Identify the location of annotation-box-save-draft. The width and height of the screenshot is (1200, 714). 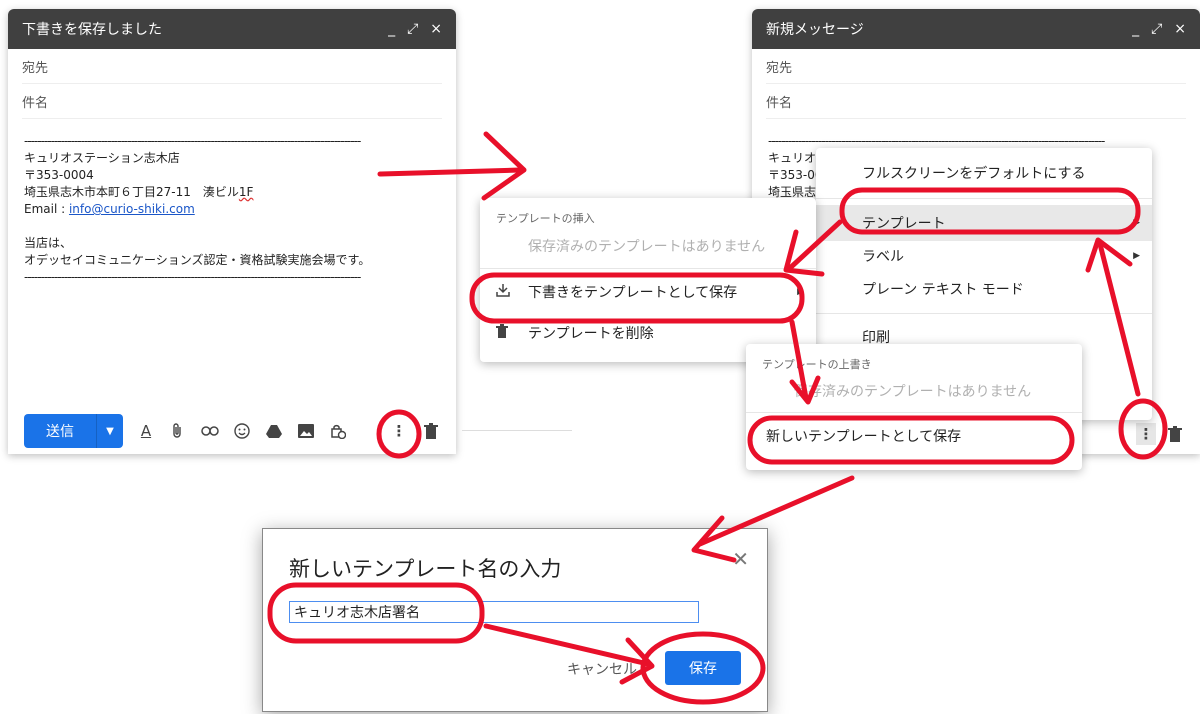
(637, 298).